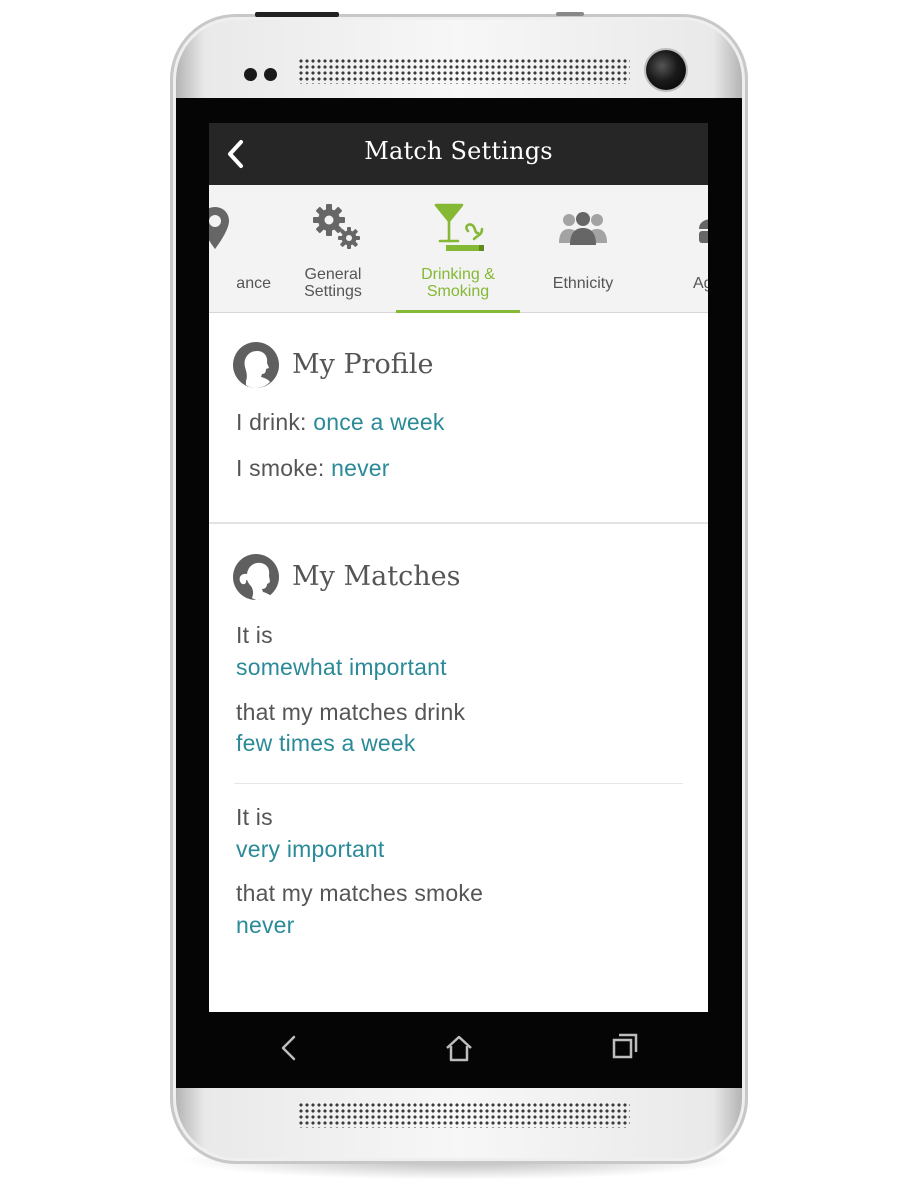 The height and width of the screenshot is (1188, 918). I want to click on chevron-left-icon, so click(235, 154).